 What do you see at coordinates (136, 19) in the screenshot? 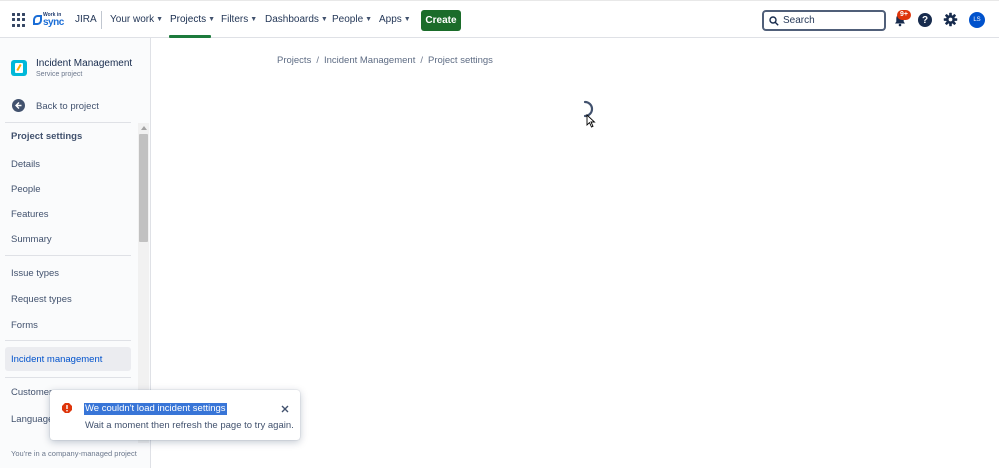
I see `nav-your-work: Your work ▼` at bounding box center [136, 19].